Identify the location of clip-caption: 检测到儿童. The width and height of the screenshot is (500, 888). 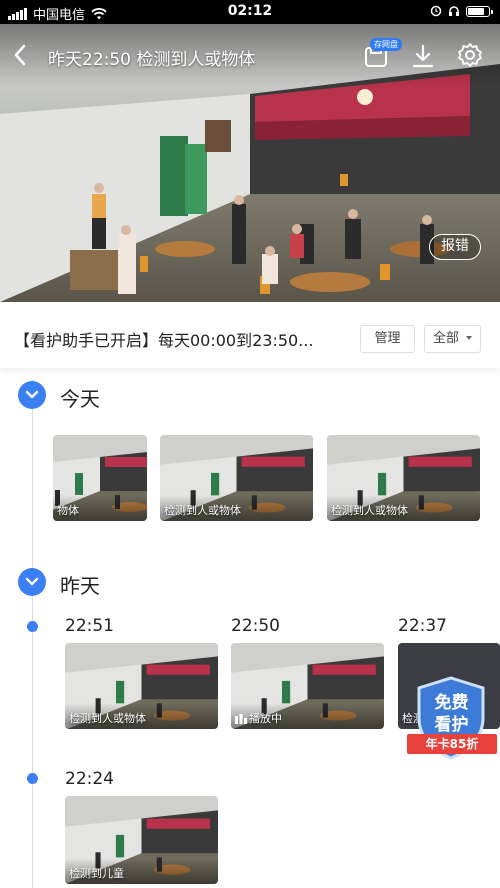
(96, 873).